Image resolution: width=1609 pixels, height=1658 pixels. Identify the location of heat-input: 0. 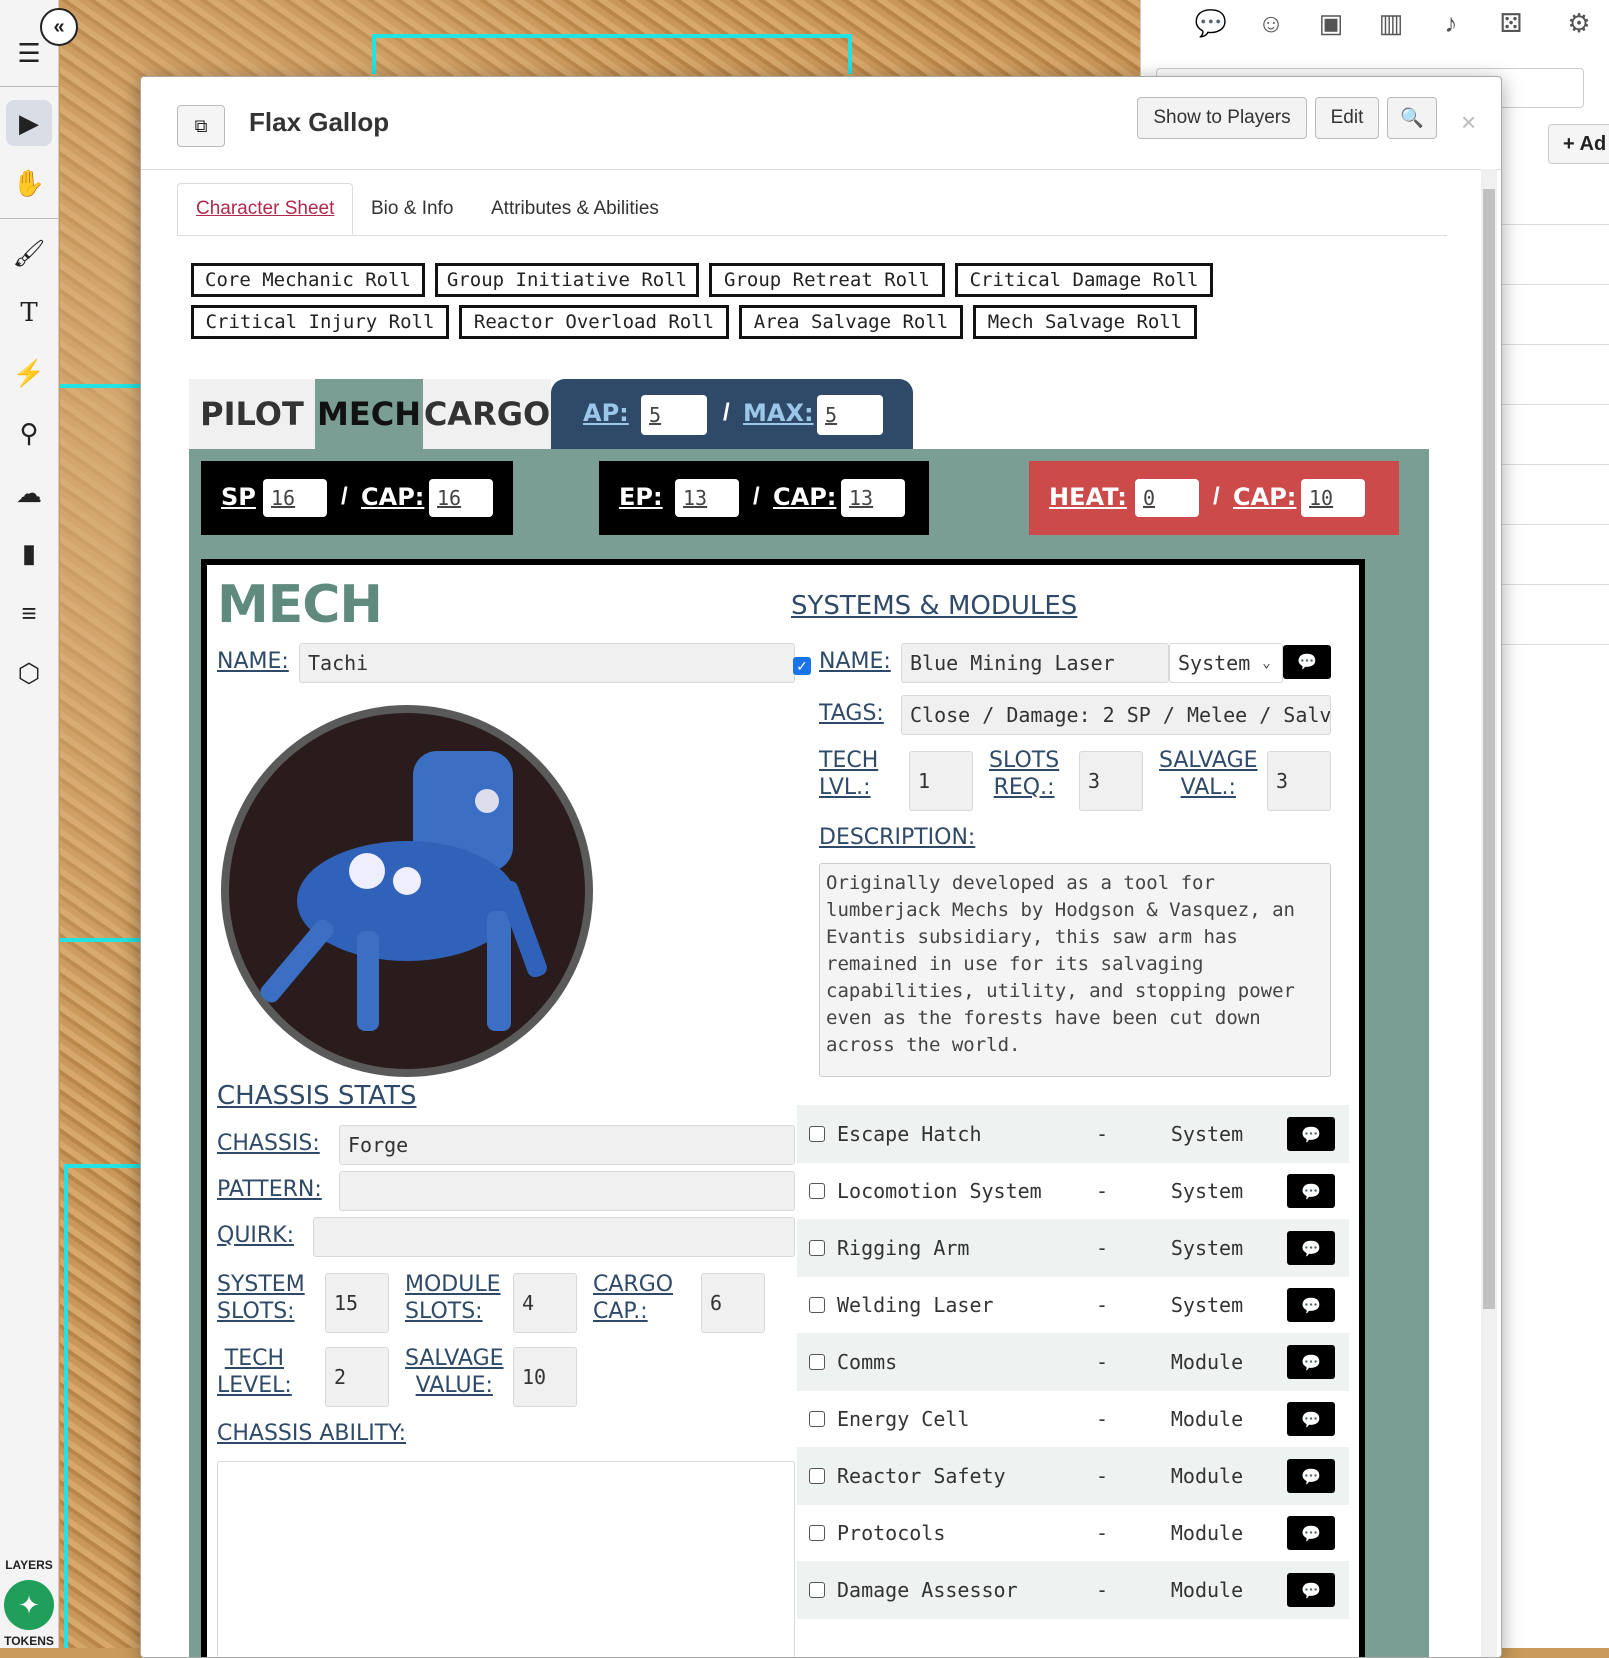
(1167, 498).